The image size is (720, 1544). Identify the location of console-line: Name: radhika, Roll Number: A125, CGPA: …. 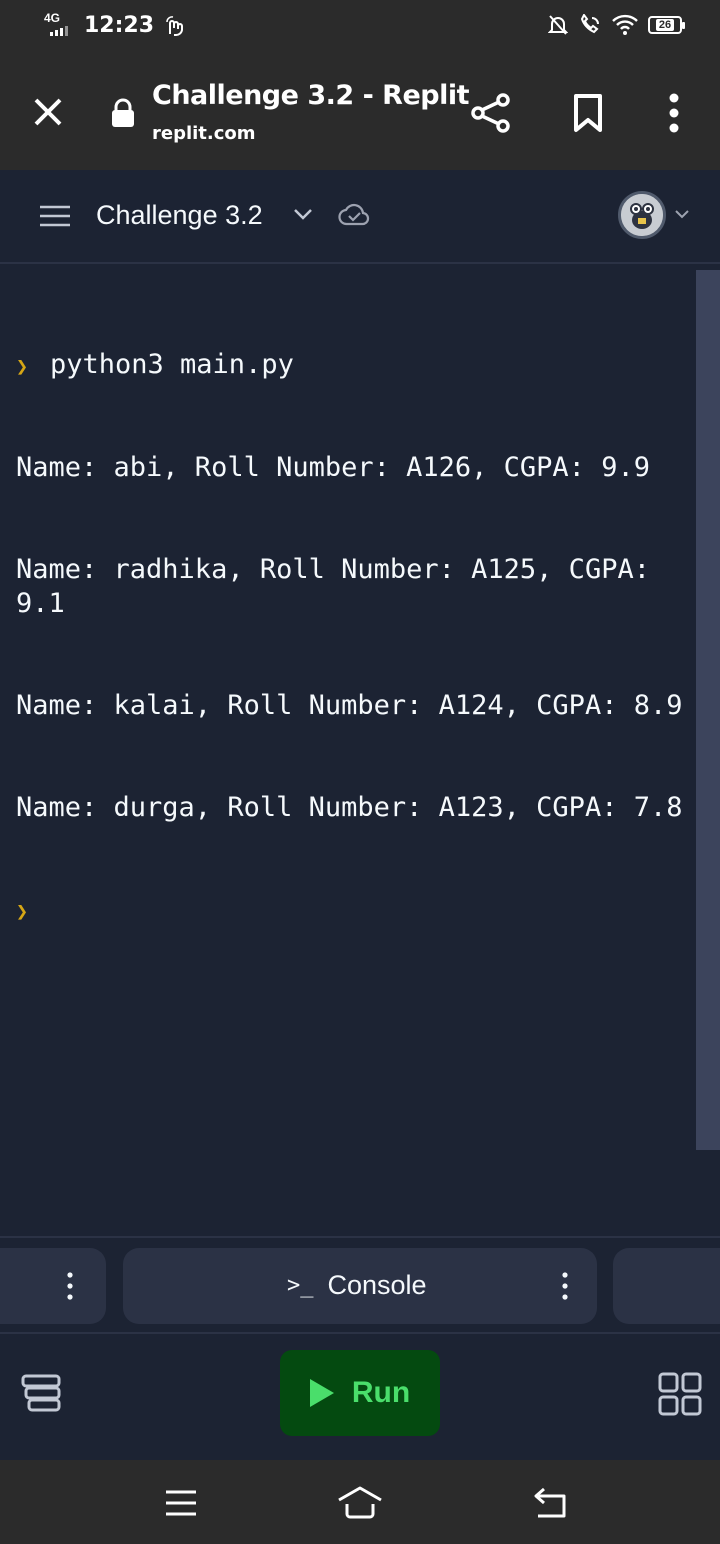
(341, 586).